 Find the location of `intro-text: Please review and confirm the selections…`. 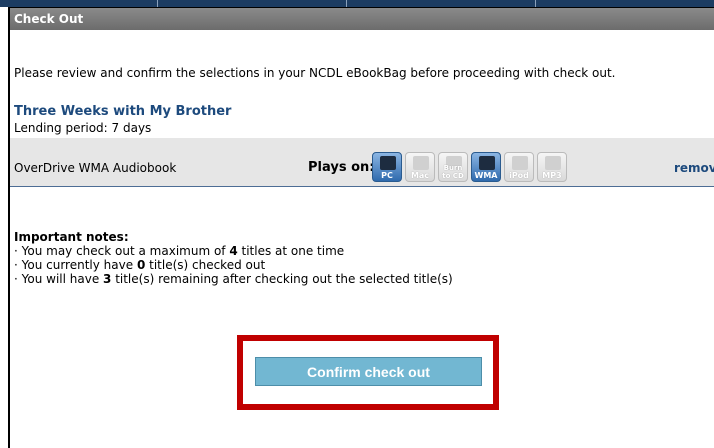

intro-text: Please review and confirm the selections… is located at coordinates (315, 73).